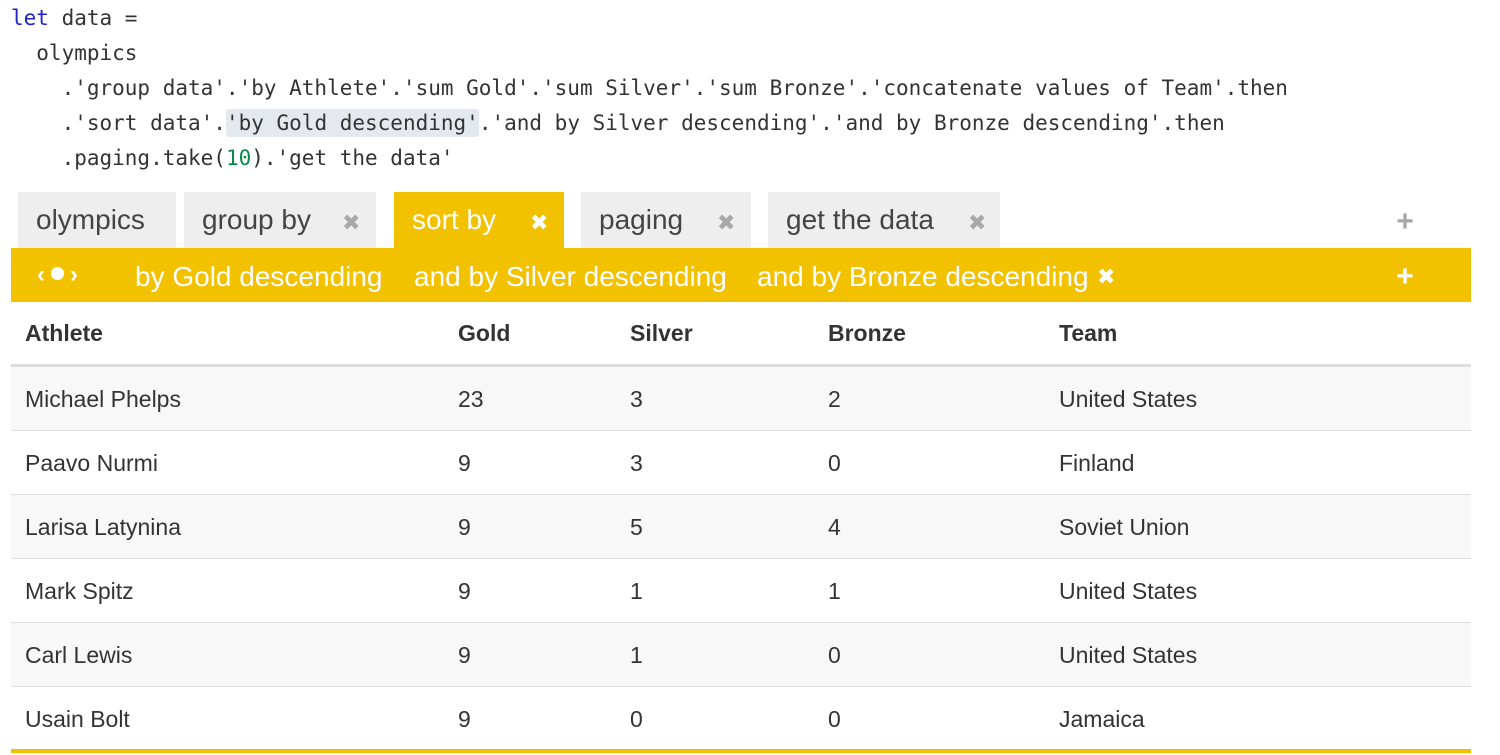 Image resolution: width=1500 pixels, height=755 pixels. I want to click on code-text: ).'get the data', so click(352, 158).